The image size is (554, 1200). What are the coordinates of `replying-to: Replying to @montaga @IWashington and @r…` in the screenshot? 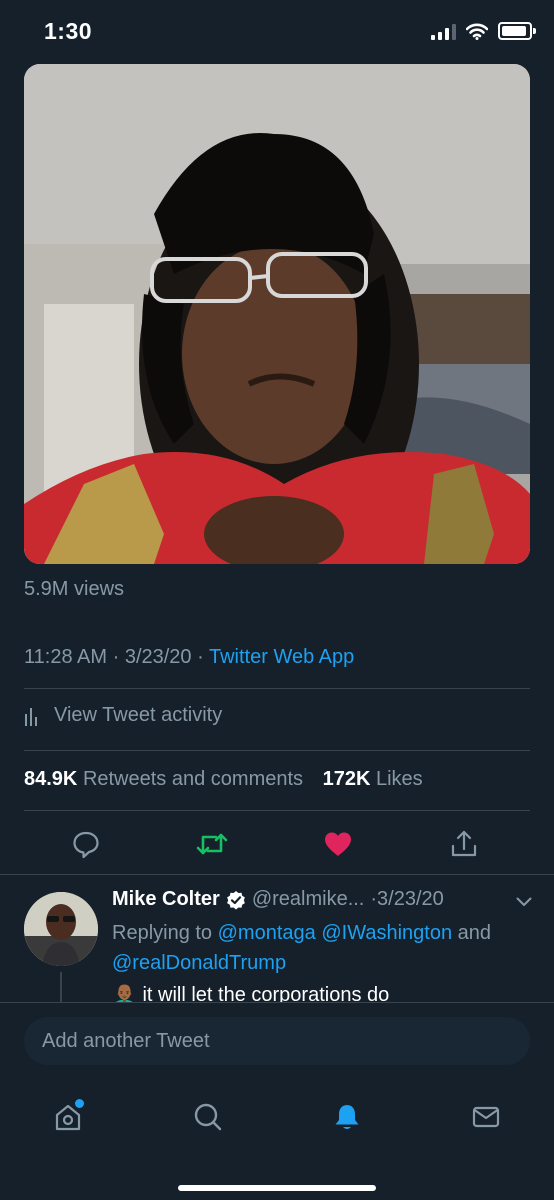 It's located at (317, 948).